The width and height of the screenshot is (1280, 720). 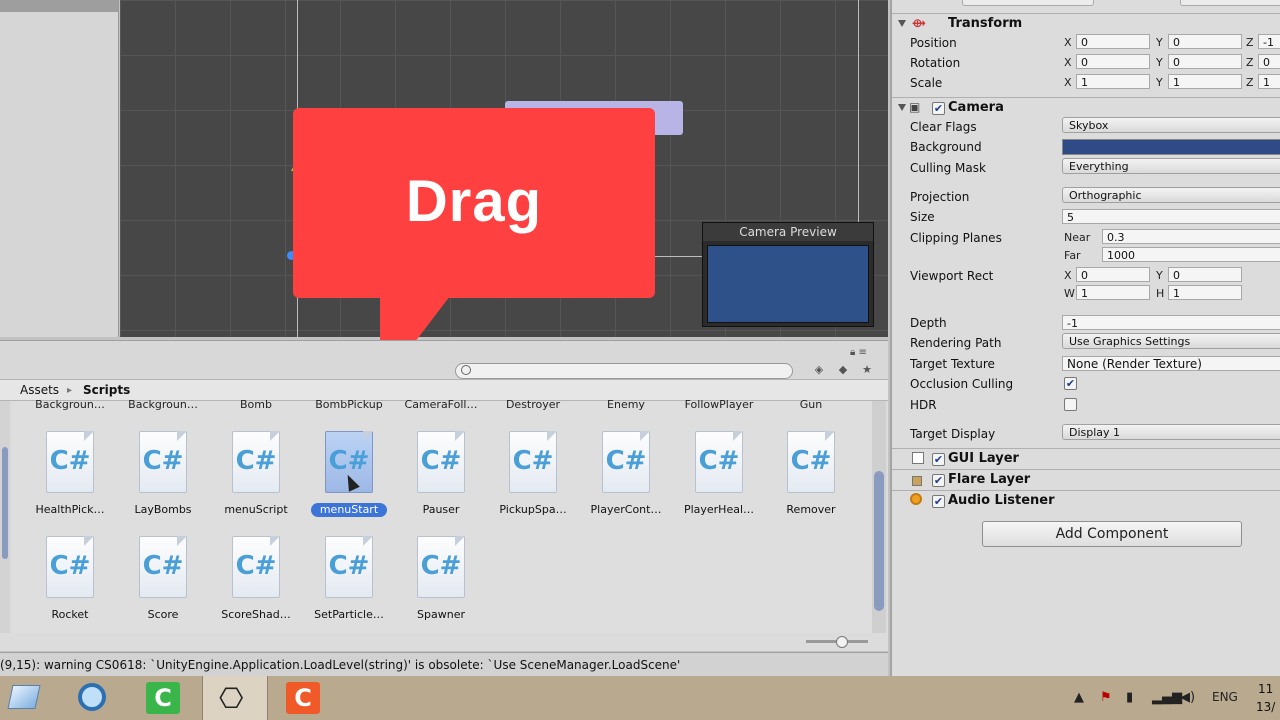 What do you see at coordinates (1265, 689) in the screenshot?
I see `clock-time: 11` at bounding box center [1265, 689].